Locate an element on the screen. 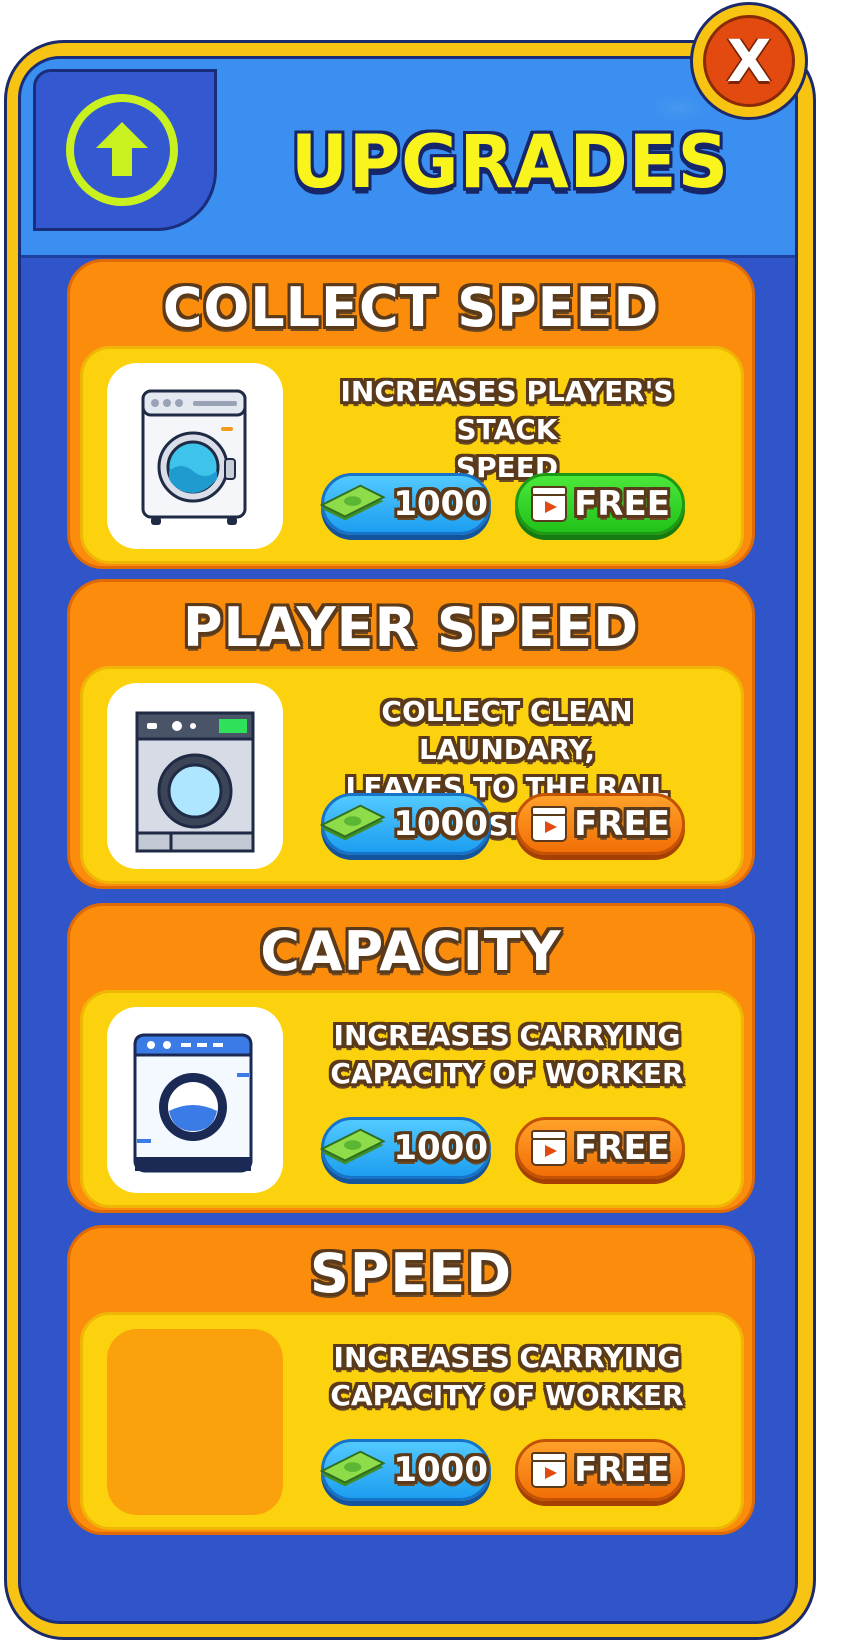 Image resolution: width=851 pixels, height=1645 pixels. card-description: INCREASES PLAYER'S STACK SPEED is located at coordinates (507, 430).